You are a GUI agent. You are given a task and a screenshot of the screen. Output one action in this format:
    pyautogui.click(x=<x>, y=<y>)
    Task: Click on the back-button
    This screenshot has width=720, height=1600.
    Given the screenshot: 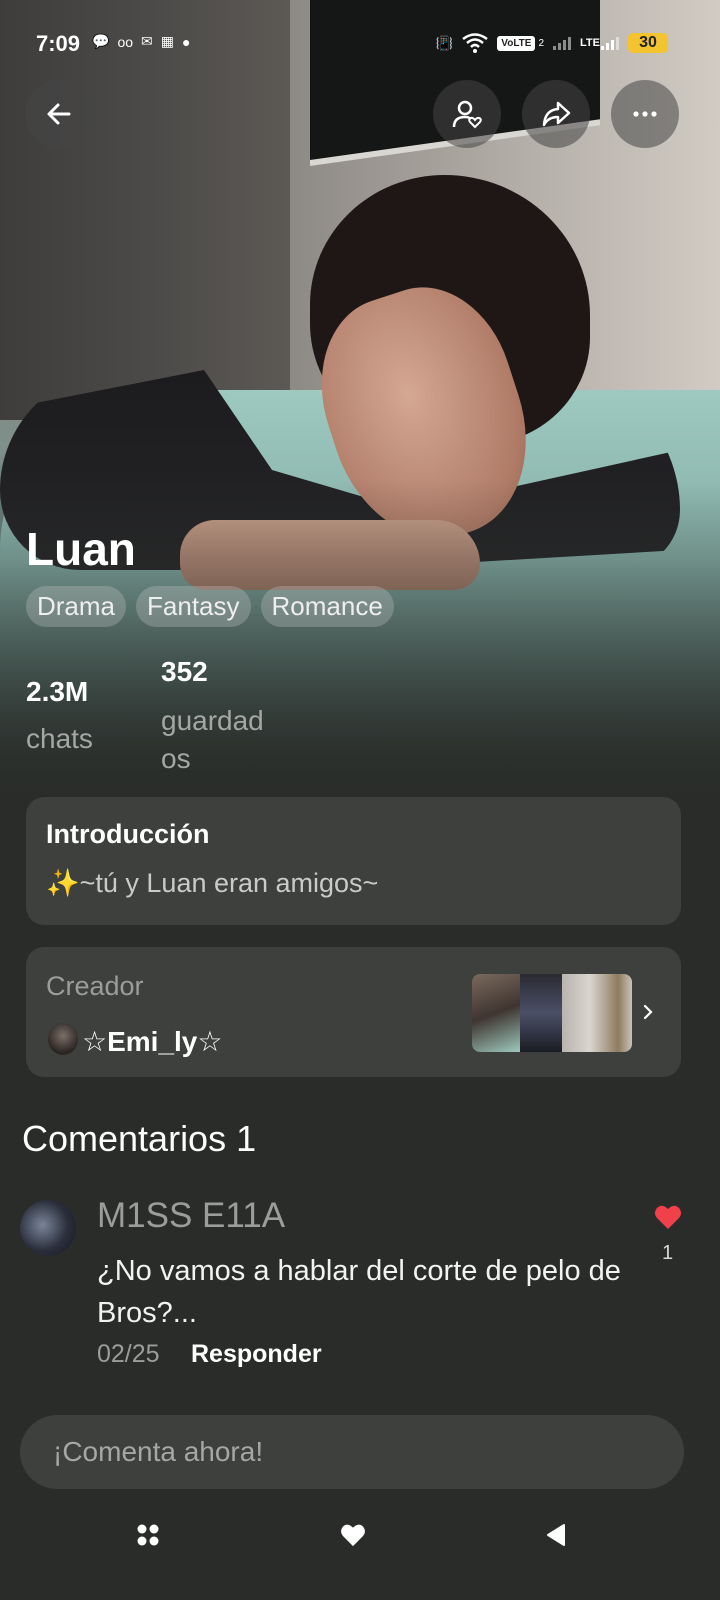 What is the action you would take?
    pyautogui.click(x=59, y=114)
    